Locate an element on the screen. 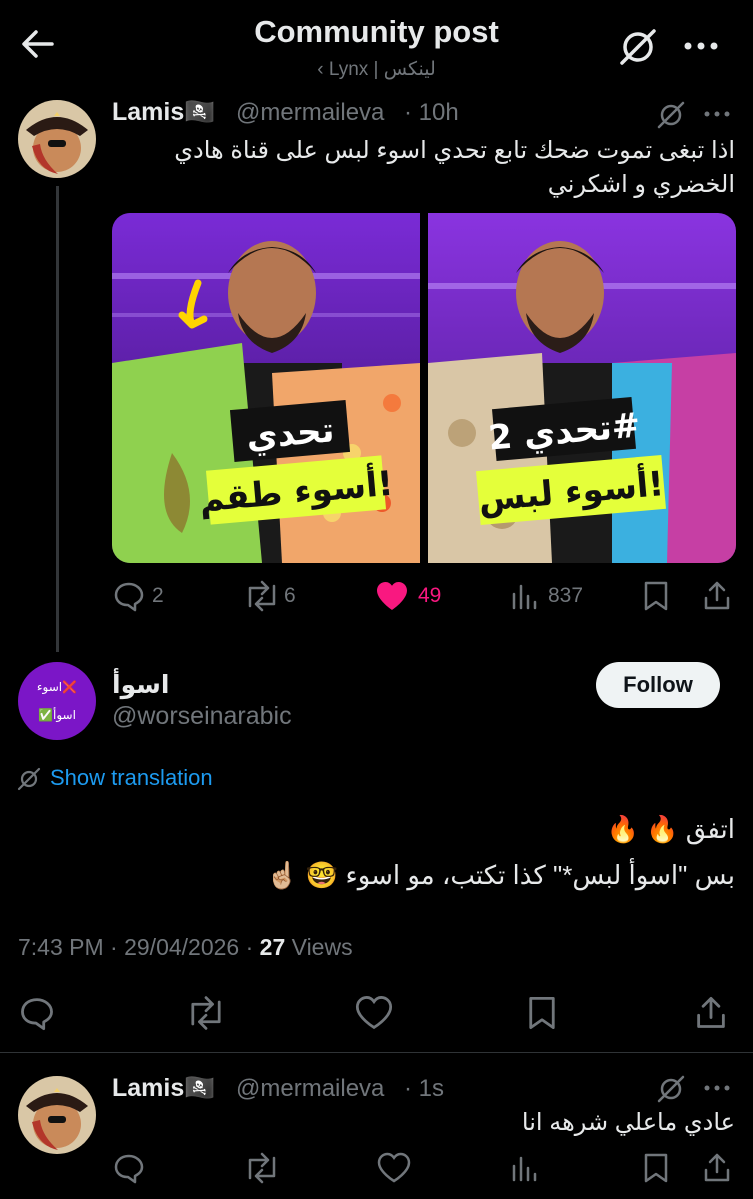 The width and height of the screenshot is (753, 1199). thumb-left-title: تحدي is located at coordinates (290, 434).